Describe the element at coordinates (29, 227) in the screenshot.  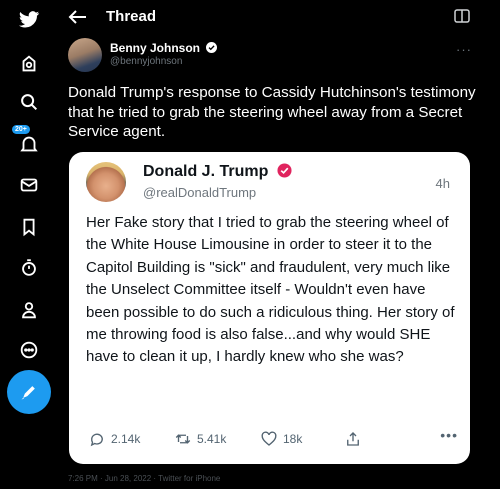
I see `bookmark-icon` at that location.